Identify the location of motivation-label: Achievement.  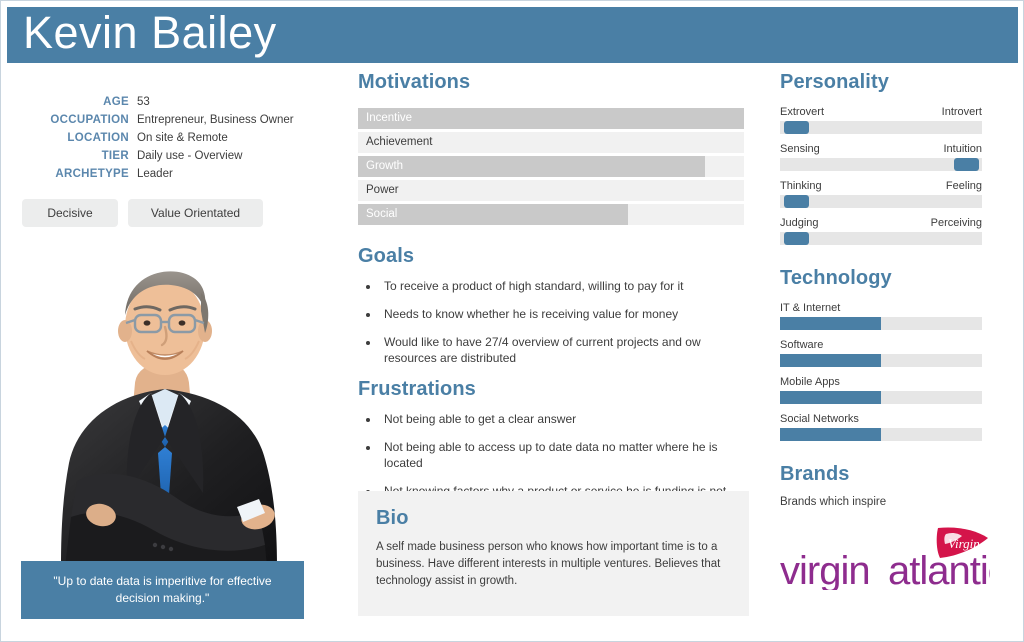
(399, 142).